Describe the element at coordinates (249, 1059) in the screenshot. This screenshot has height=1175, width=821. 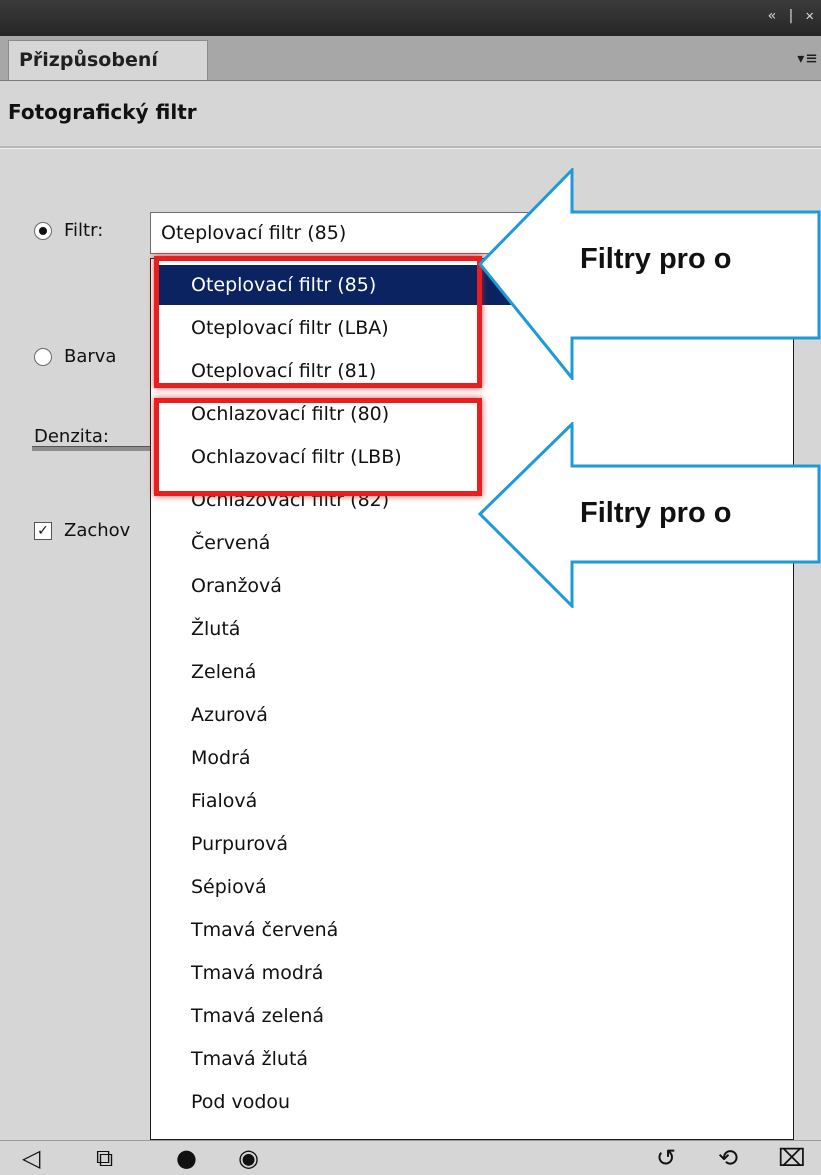
I see `dropdown-item: Tmavá žlutá` at that location.